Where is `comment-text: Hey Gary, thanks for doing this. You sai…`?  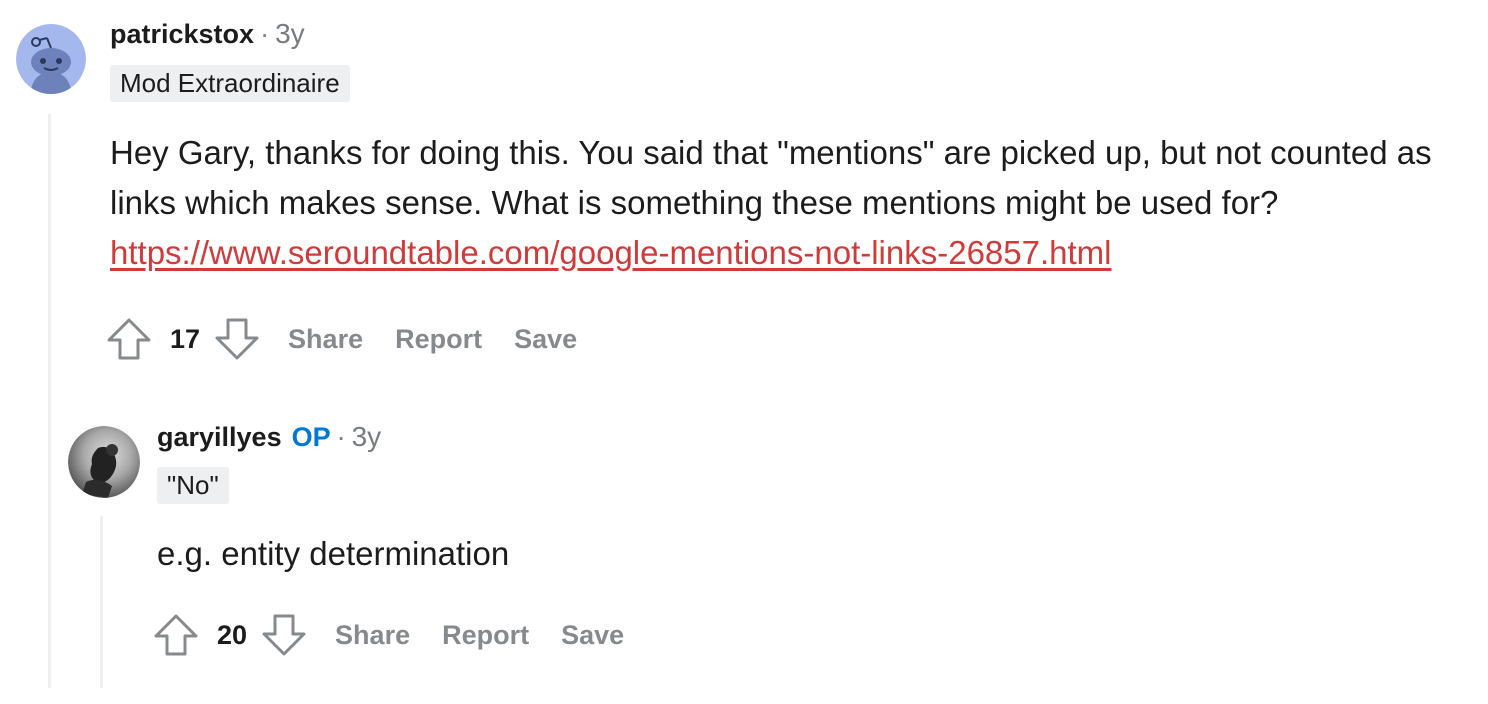 comment-text: Hey Gary, thanks for doing this. You sai… is located at coordinates (771, 177).